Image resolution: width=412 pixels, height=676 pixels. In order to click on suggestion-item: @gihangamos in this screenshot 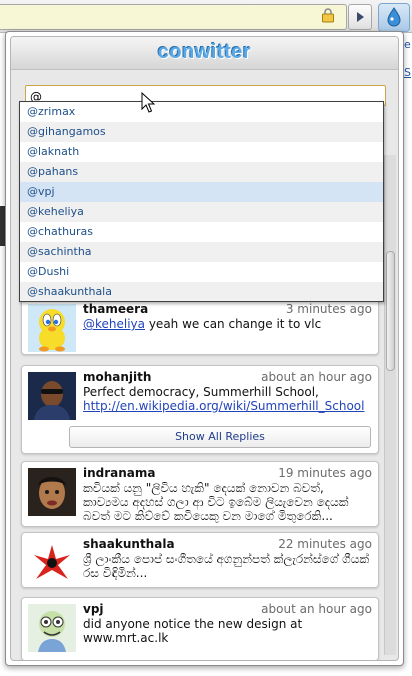, I will do `click(201, 132)`.